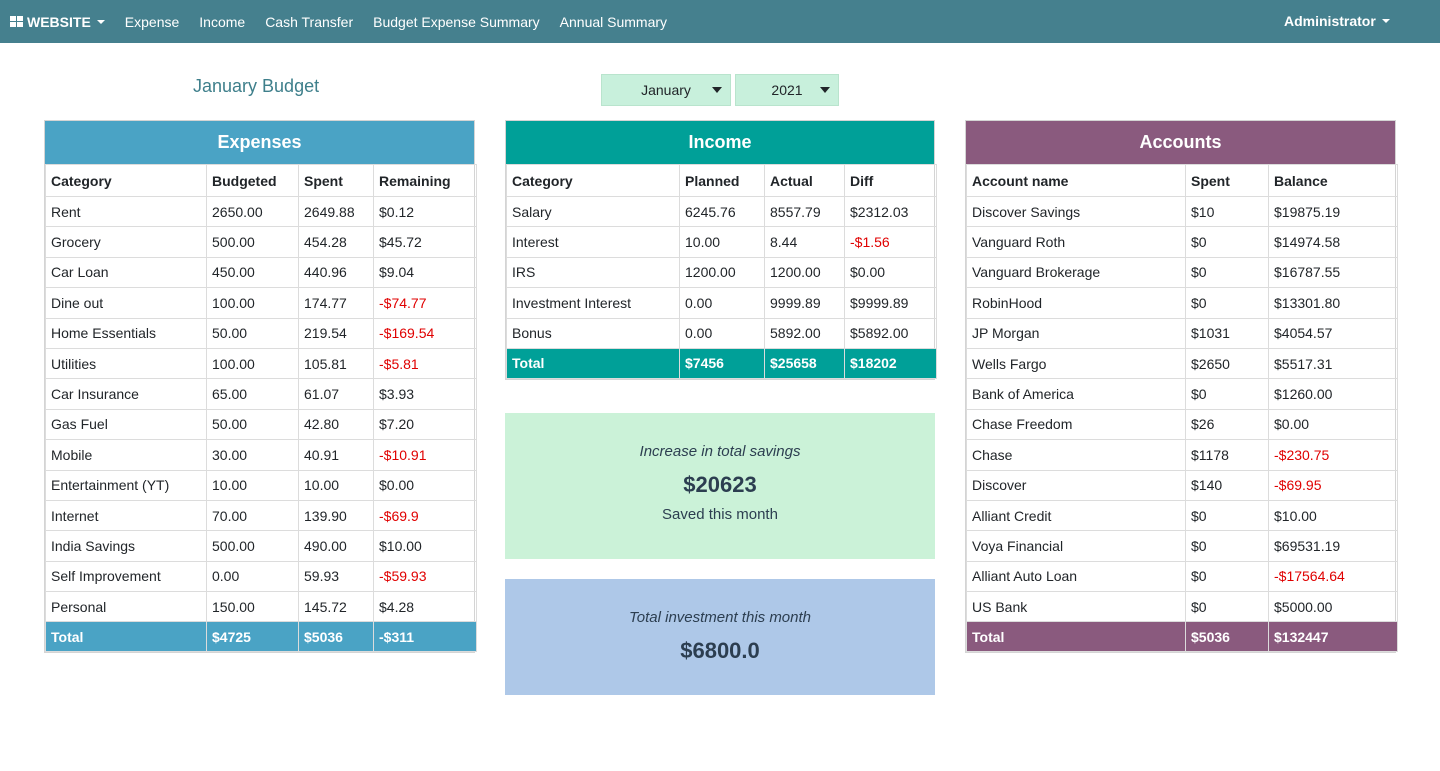 The width and height of the screenshot is (1440, 771). I want to click on table-row: Discover Savings $10 $19875.19, so click(1182, 211).